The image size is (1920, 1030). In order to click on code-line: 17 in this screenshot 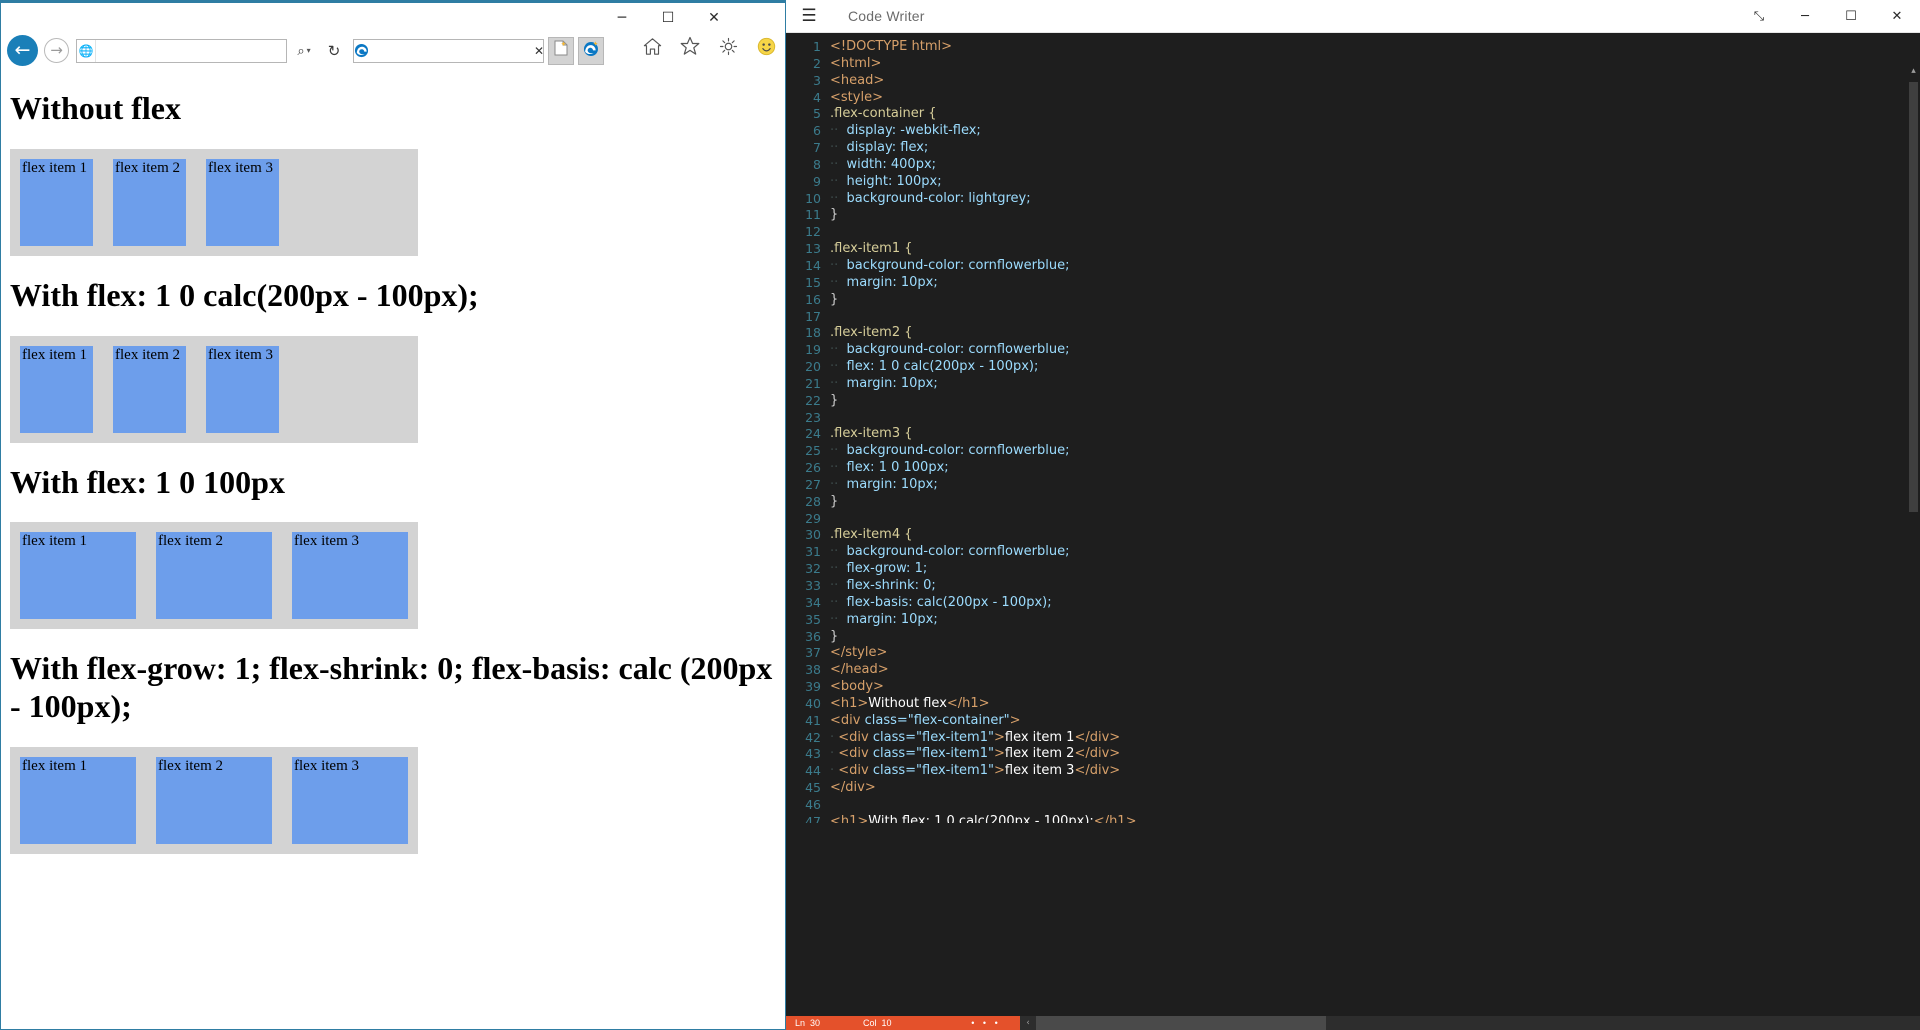, I will do `click(1353, 317)`.